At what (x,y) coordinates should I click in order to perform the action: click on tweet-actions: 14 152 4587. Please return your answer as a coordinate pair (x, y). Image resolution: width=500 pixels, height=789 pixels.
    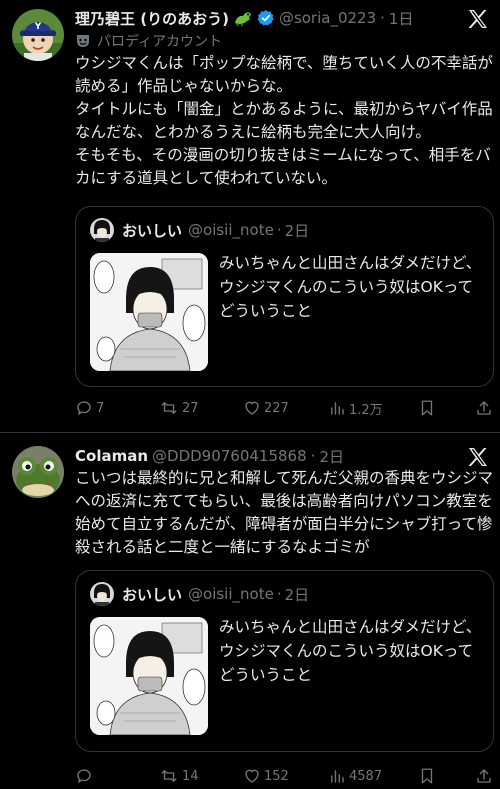
    Looking at the image, I should click on (285, 776).